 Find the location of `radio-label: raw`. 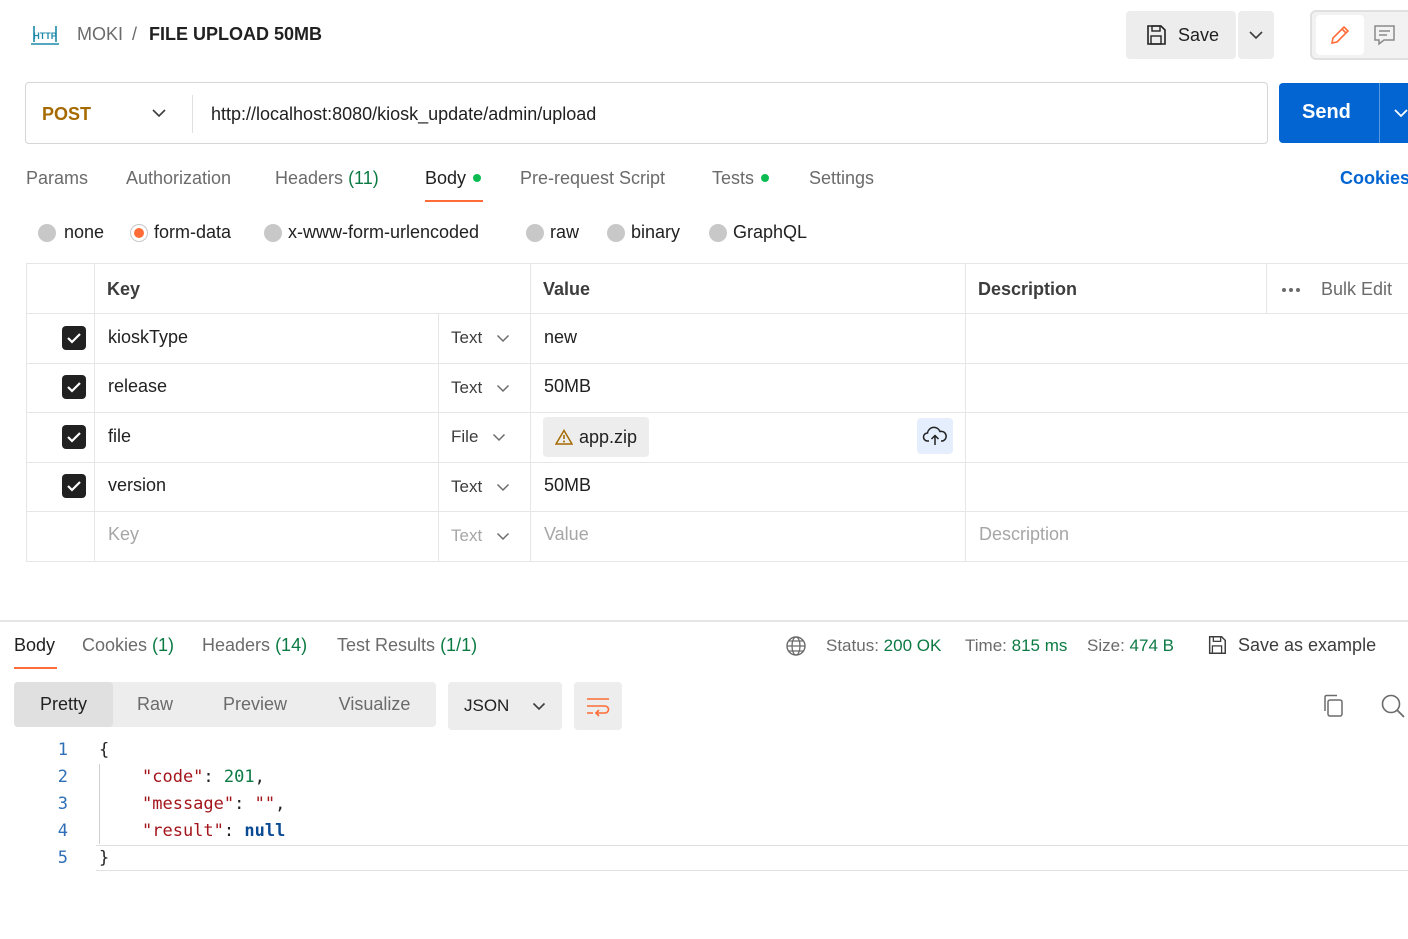

radio-label: raw is located at coordinates (565, 232).